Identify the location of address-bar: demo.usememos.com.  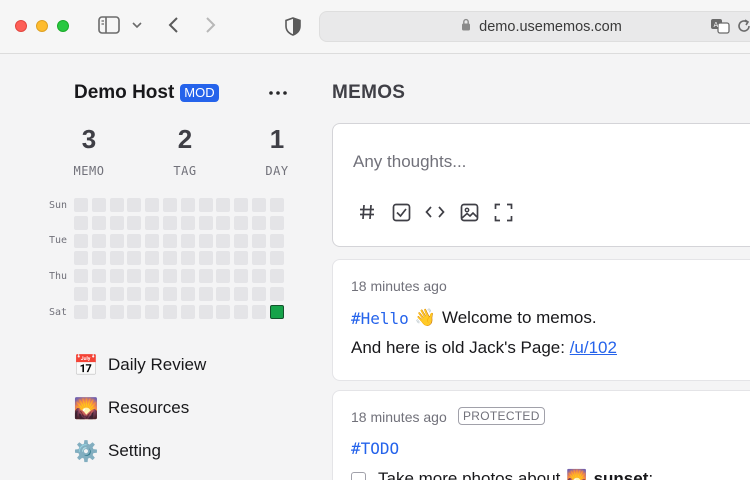
(534, 26).